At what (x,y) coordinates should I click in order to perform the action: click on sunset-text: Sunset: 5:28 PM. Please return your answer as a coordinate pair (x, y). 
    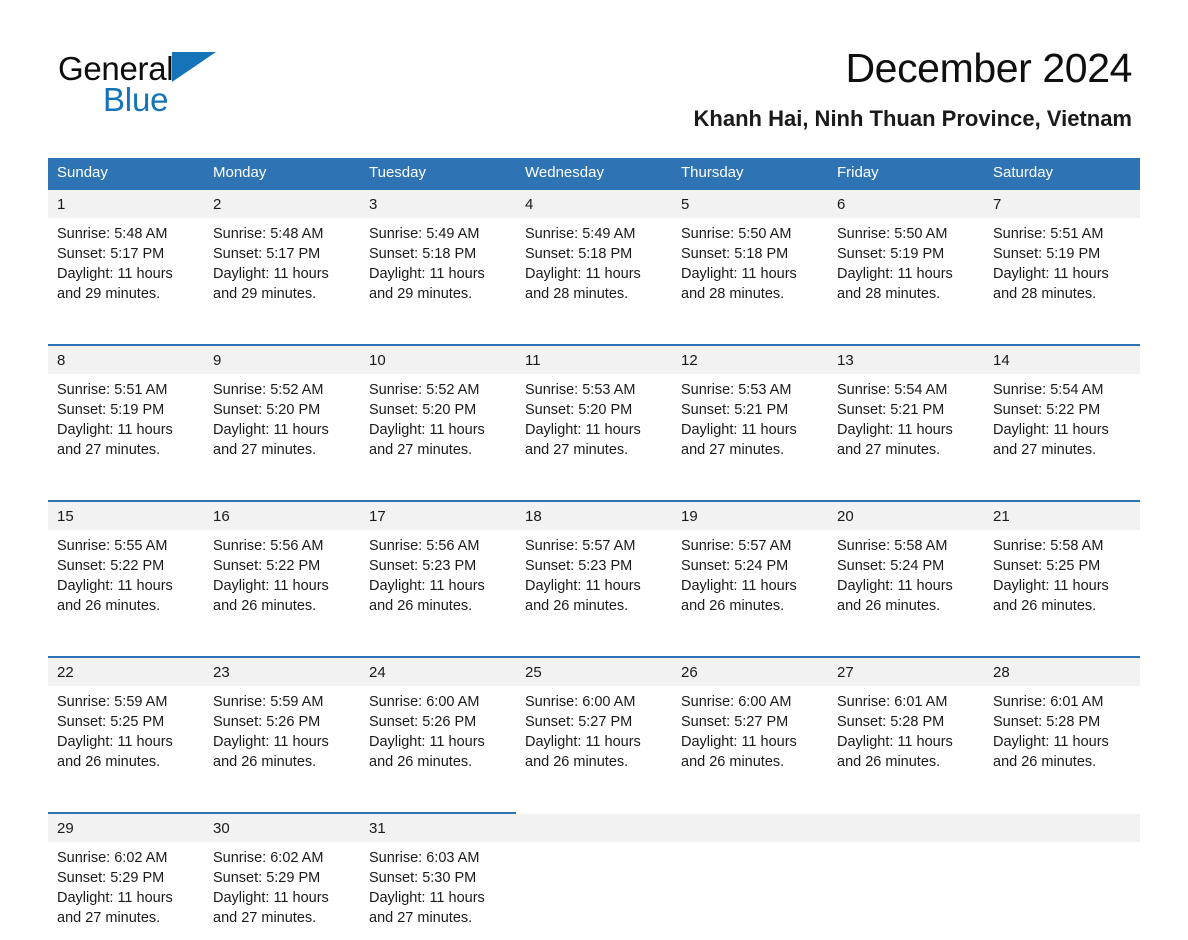
    Looking at the image, I should click on (891, 722).